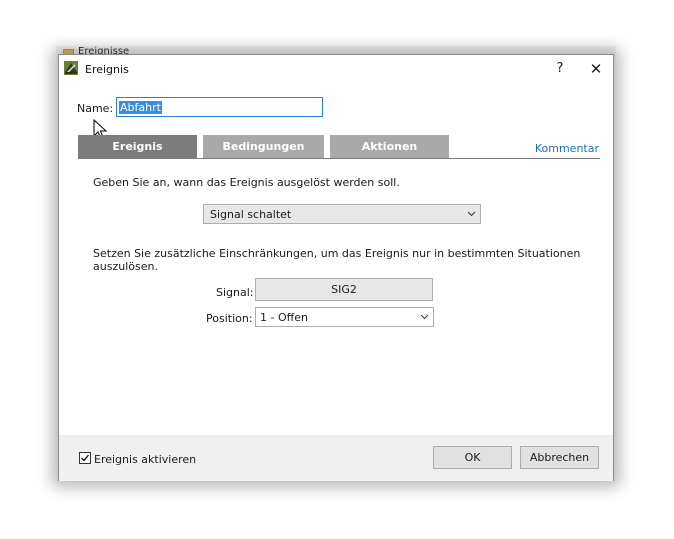 The height and width of the screenshot is (539, 674). Describe the element at coordinates (251, 214) in the screenshot. I see `trigger-select-value: Signal schaltet` at that location.